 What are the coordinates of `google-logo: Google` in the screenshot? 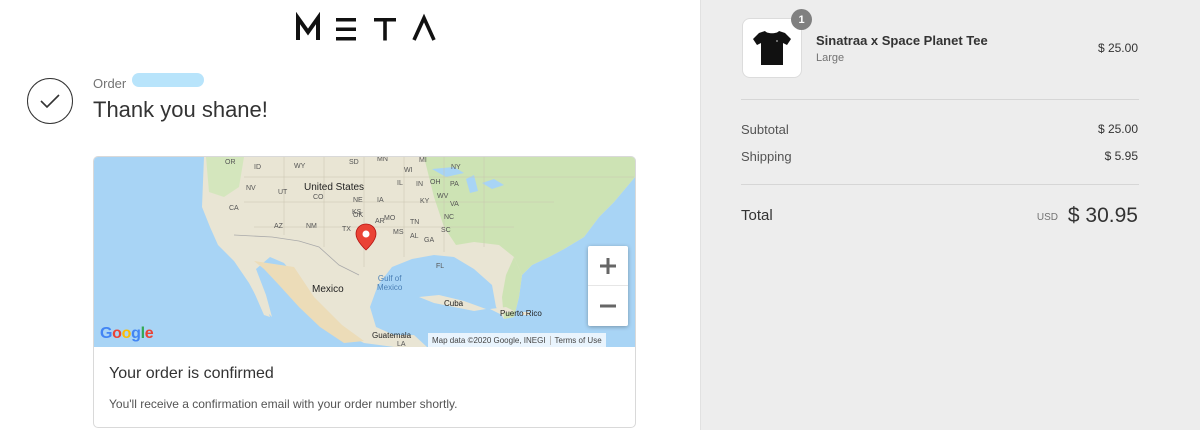 It's located at (127, 334).